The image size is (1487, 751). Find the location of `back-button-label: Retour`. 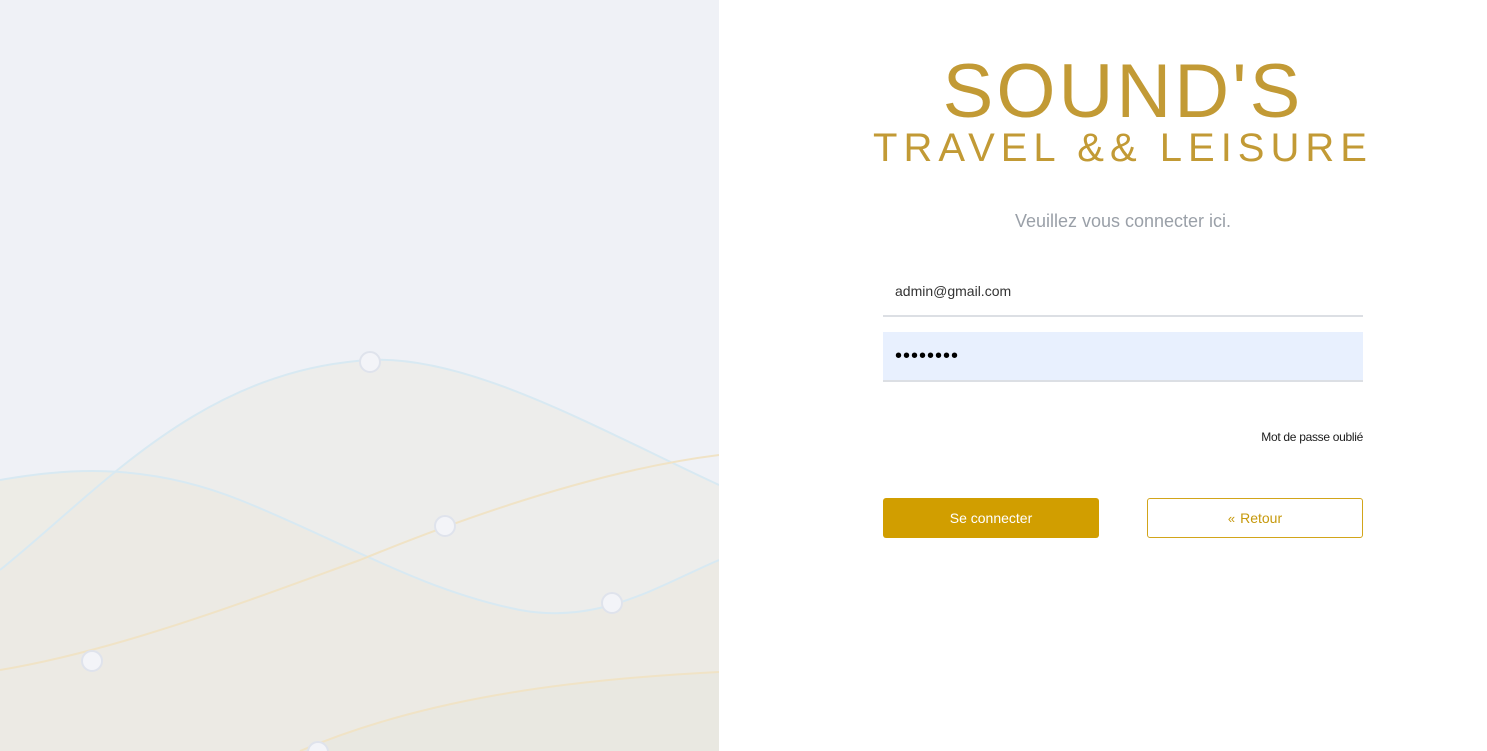

back-button-label: Retour is located at coordinates (1261, 518).